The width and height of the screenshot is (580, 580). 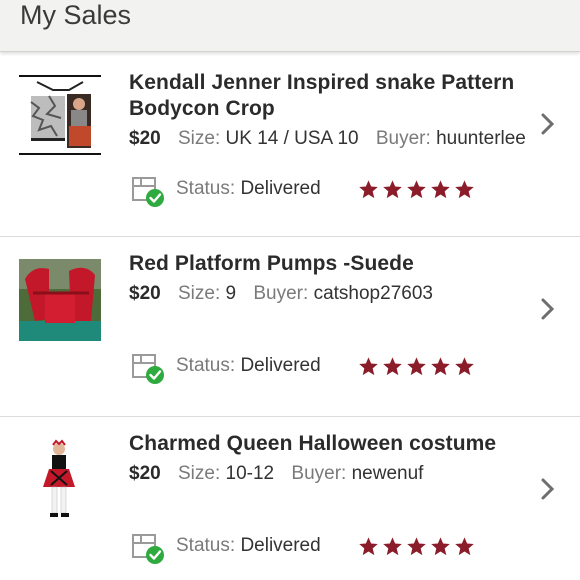 What do you see at coordinates (271, 263) in the screenshot?
I see `sale-title: Red Platform Pumps -Suede` at bounding box center [271, 263].